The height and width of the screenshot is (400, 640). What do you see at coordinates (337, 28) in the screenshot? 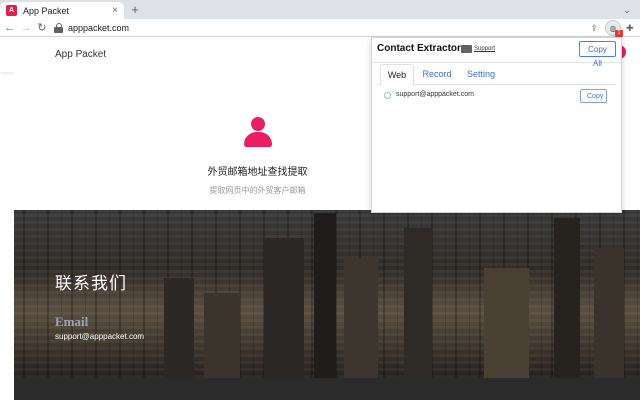
I see `address-bar: apppacket.com ⇪ ☆` at bounding box center [337, 28].